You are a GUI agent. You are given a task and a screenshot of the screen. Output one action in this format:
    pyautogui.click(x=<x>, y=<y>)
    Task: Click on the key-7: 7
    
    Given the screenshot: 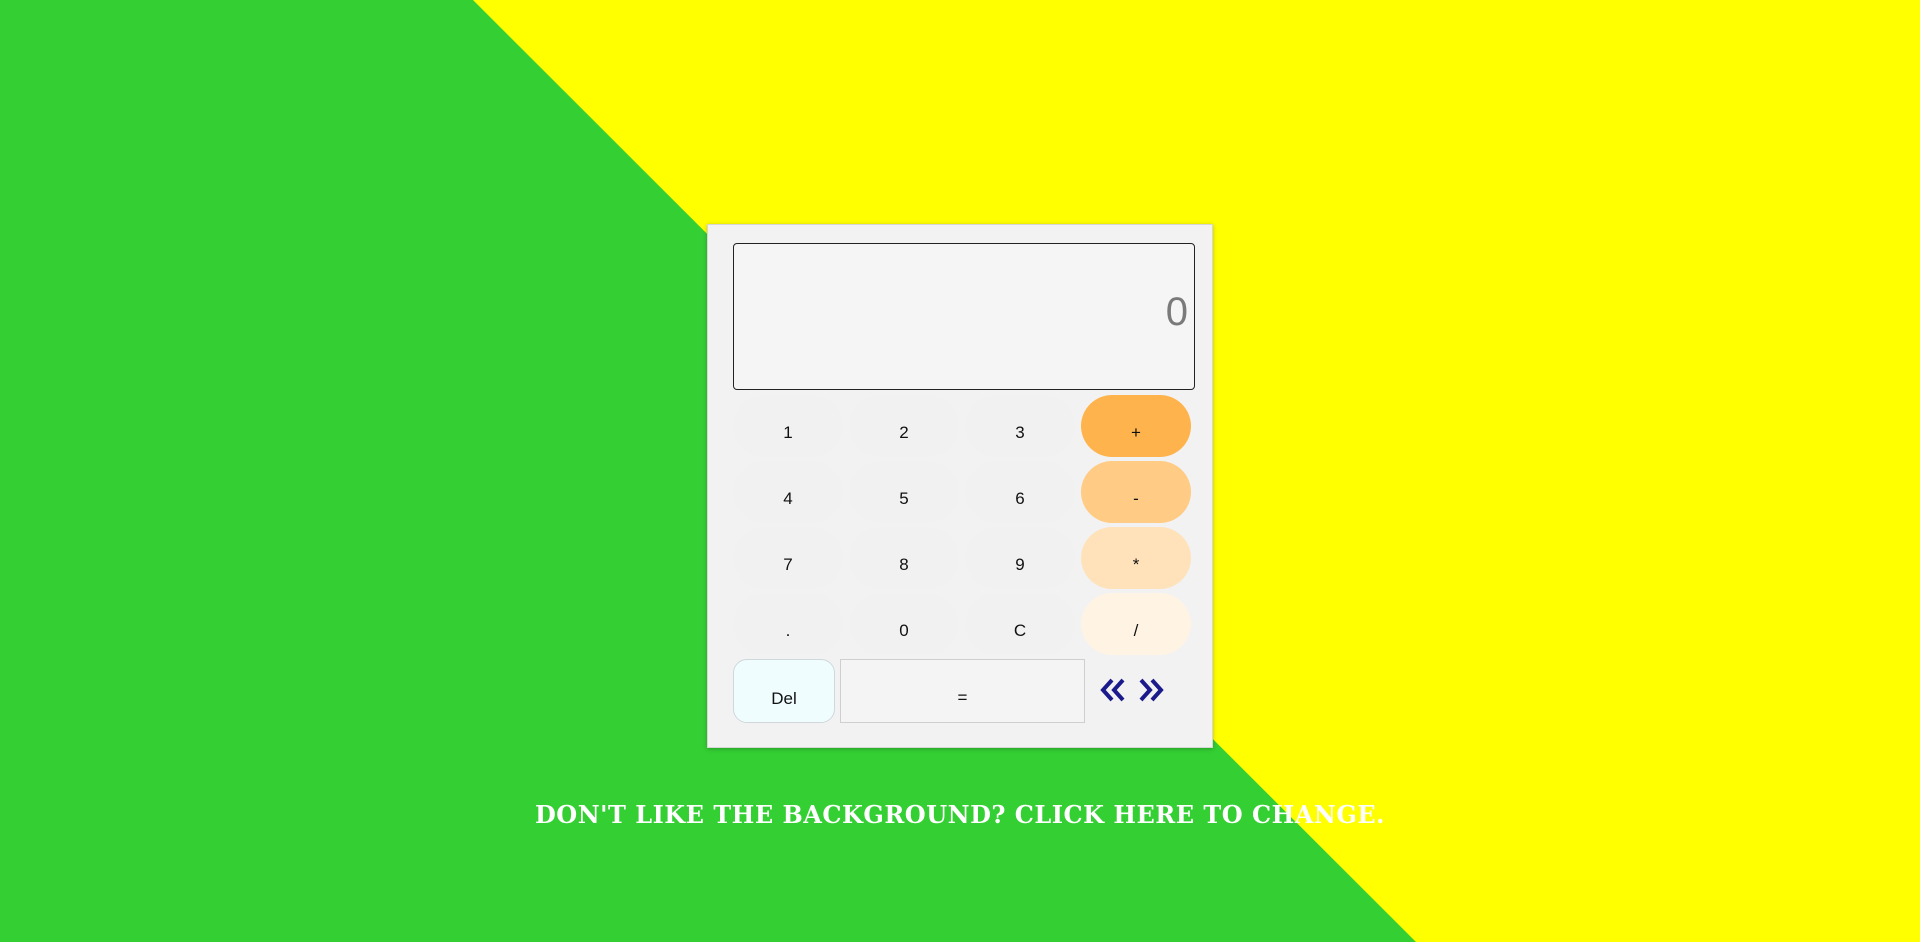 What is the action you would take?
    pyautogui.click(x=788, y=558)
    